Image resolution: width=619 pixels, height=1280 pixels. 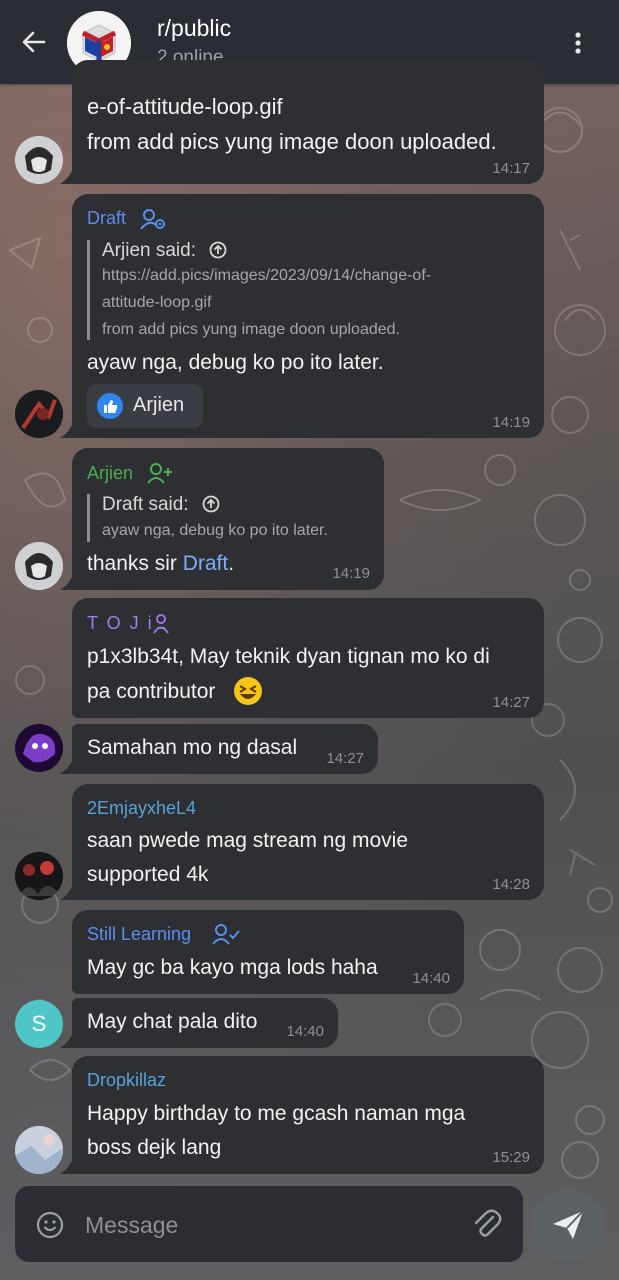 I want to click on message-text: ayaw nga, debug ko po ito later., so click(x=235, y=362).